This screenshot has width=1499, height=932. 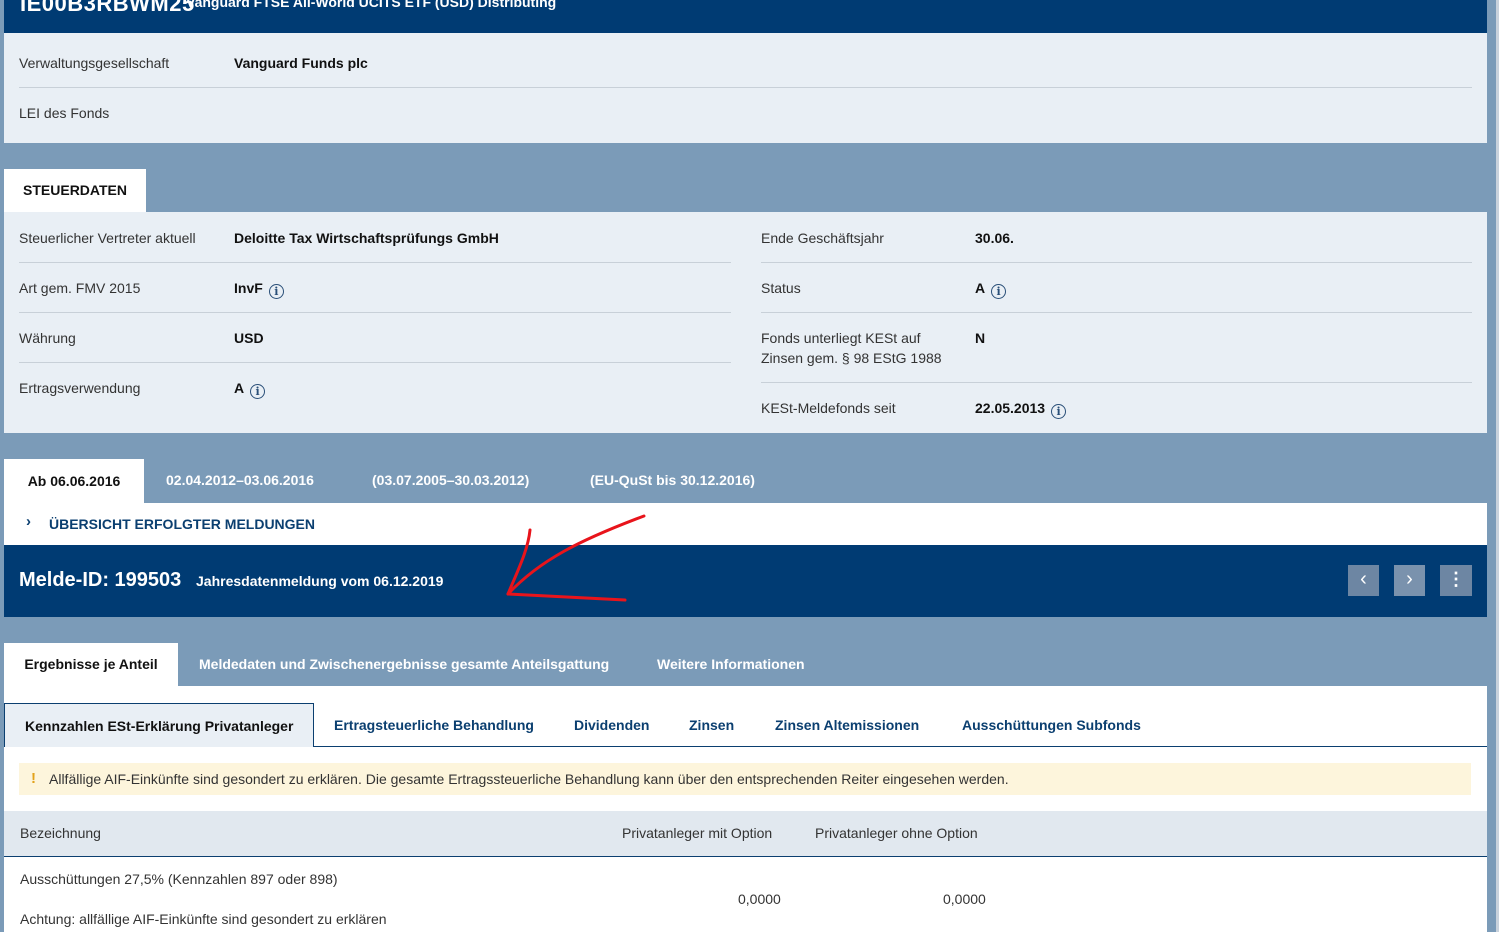 What do you see at coordinates (1010, 408) in the screenshot?
I see `kest-since-value: 22.05.2013` at bounding box center [1010, 408].